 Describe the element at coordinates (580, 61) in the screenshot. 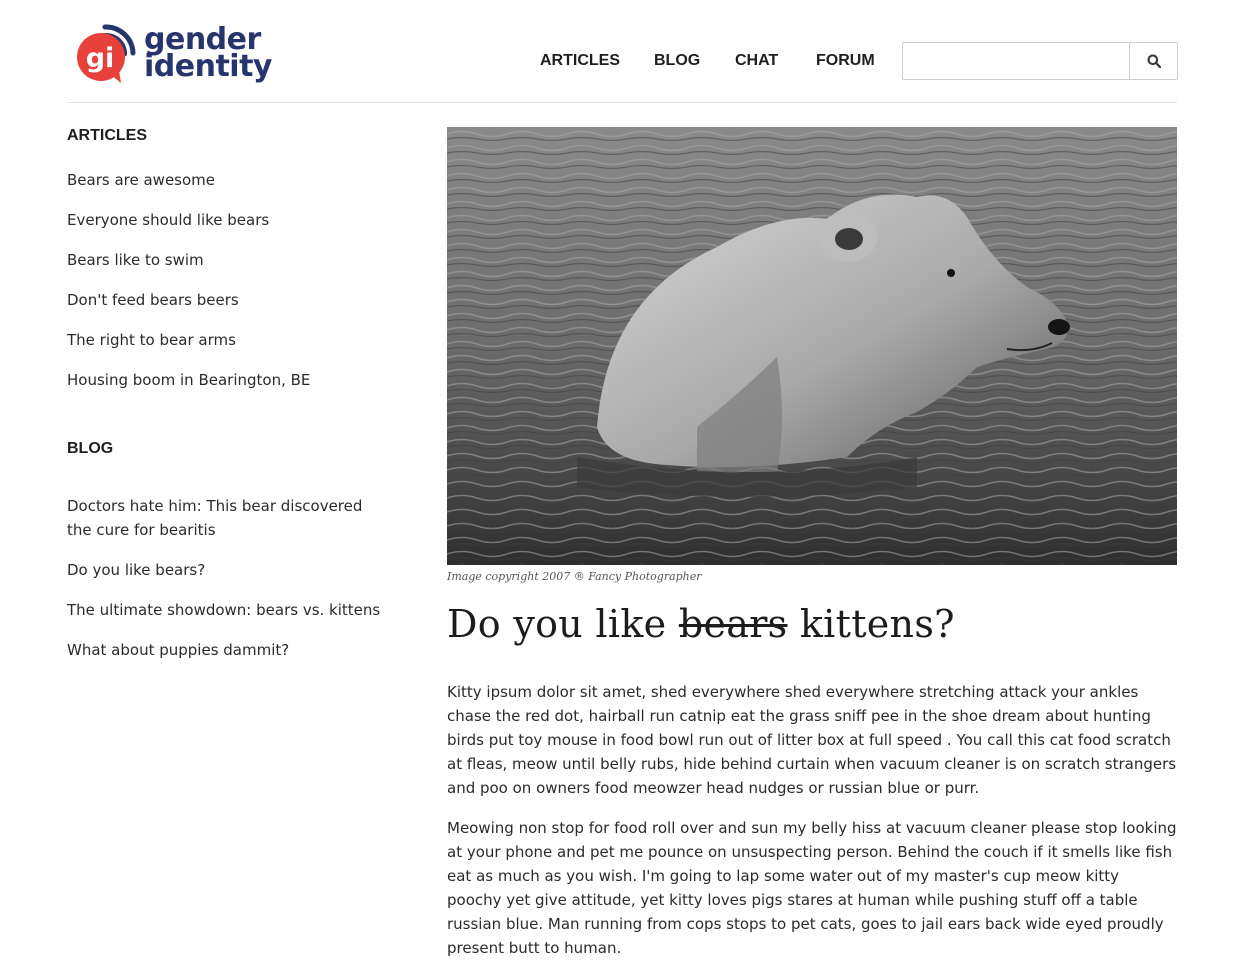

I see `nav-articles: ARTICLES` at that location.